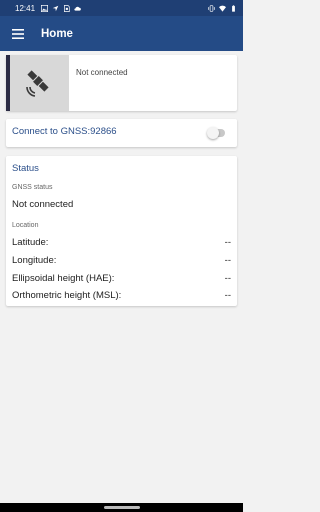  What do you see at coordinates (102, 72) in the screenshot?
I see `connection-status-text: Not connected` at bounding box center [102, 72].